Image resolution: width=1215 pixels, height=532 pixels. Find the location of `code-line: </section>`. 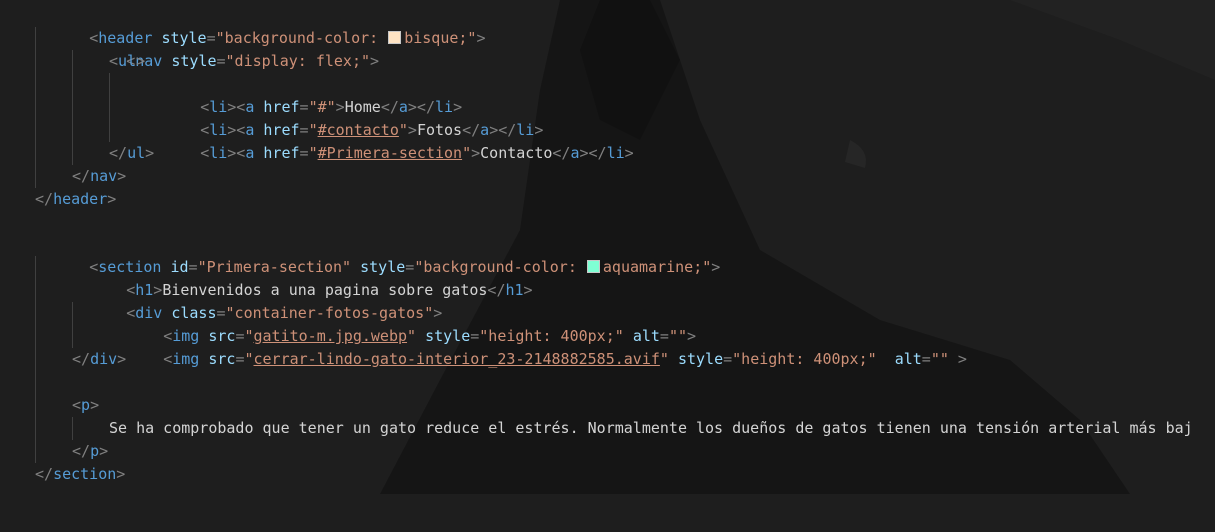

code-line: </section> is located at coordinates (80, 474).